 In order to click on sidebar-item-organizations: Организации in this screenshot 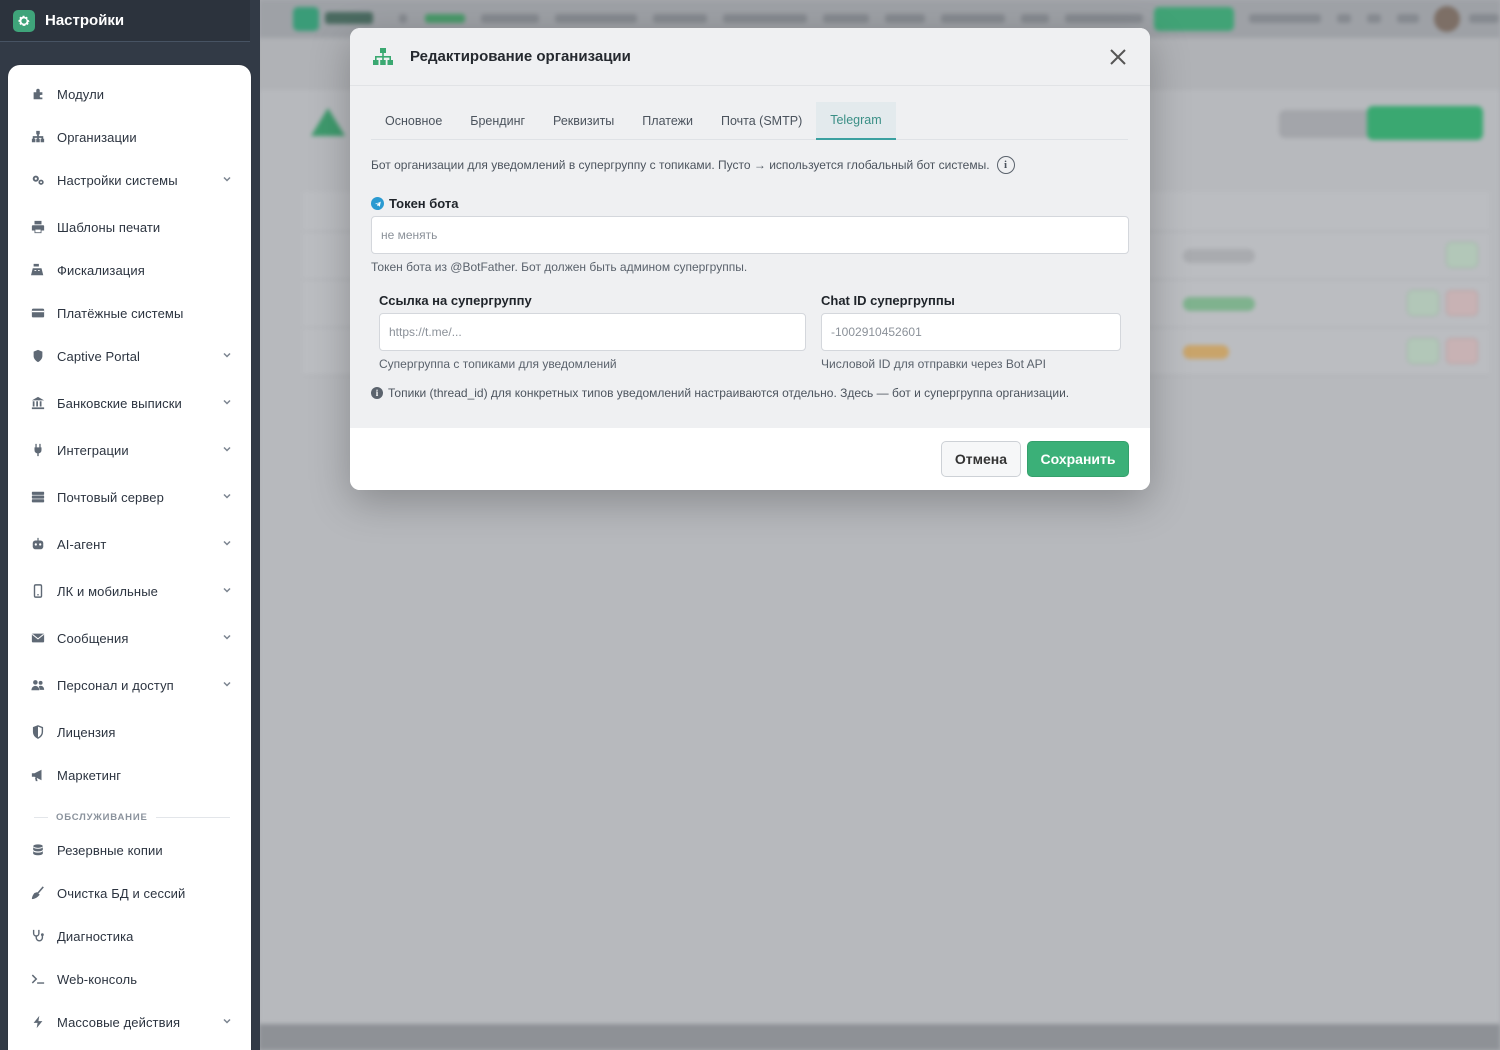, I will do `click(129, 137)`.